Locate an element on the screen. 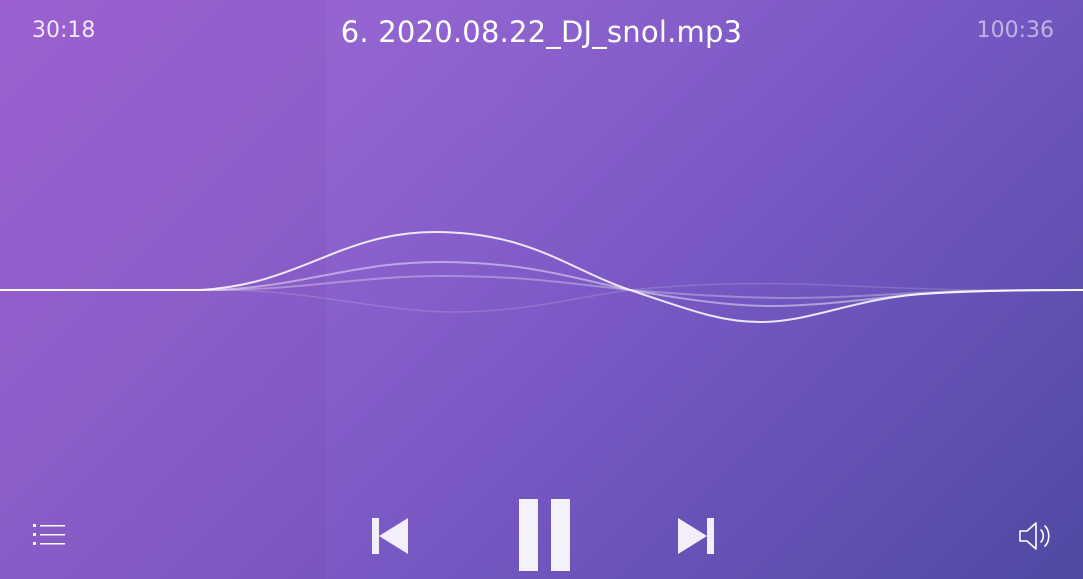  next-track-button is located at coordinates (696, 536).